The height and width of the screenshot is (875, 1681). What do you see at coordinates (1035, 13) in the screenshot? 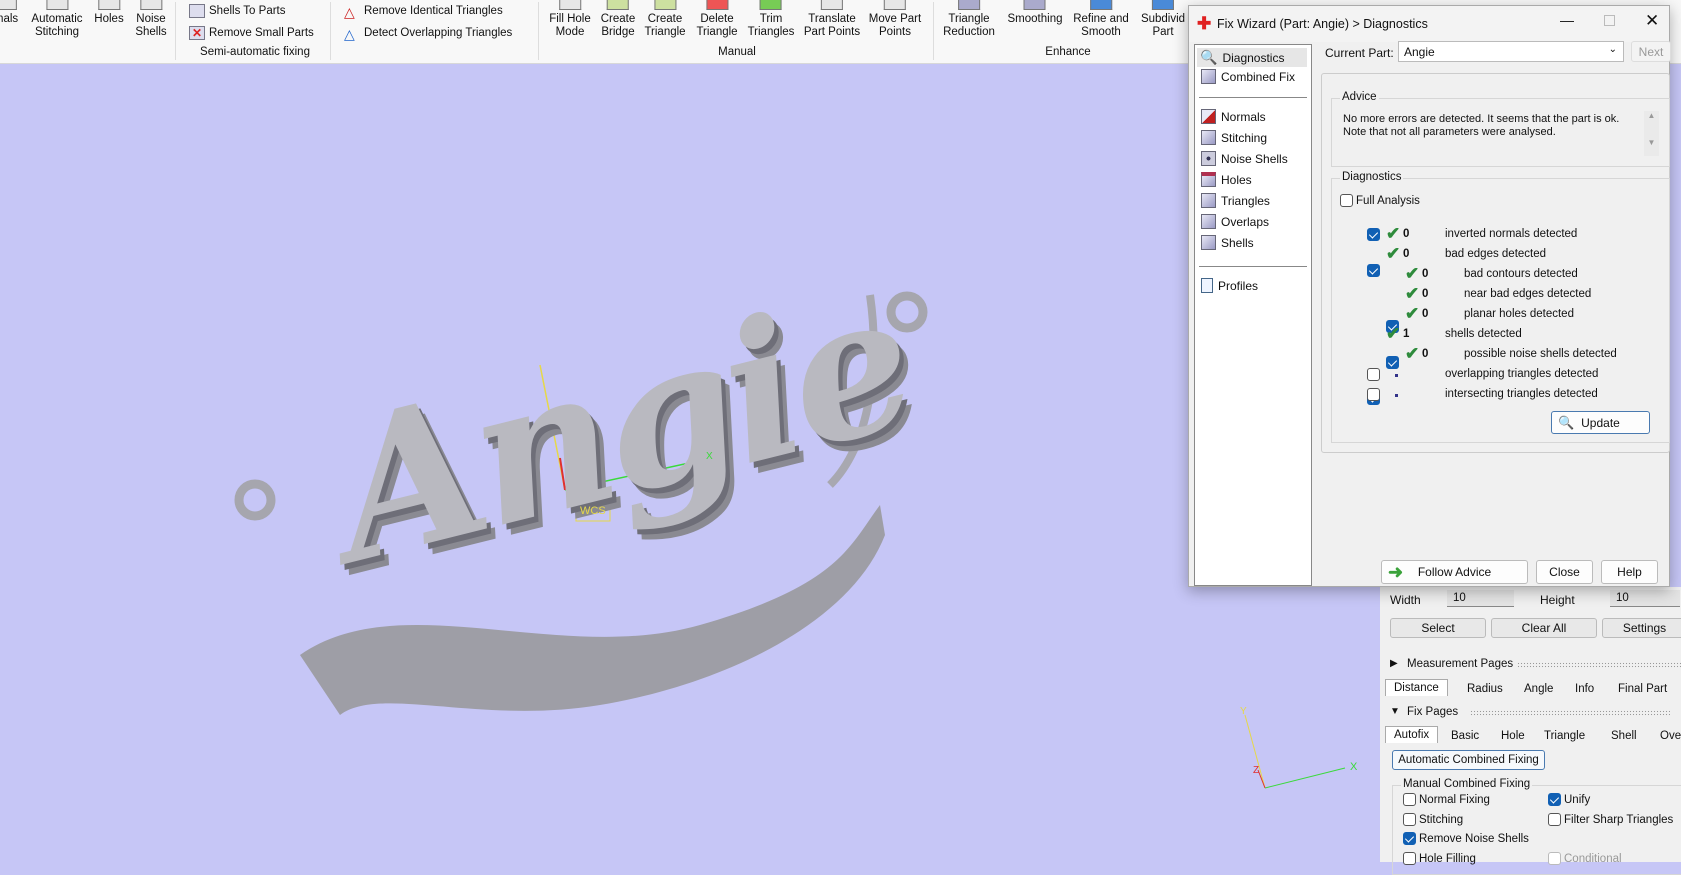
I see `smoothing-button: Smoothing` at bounding box center [1035, 13].